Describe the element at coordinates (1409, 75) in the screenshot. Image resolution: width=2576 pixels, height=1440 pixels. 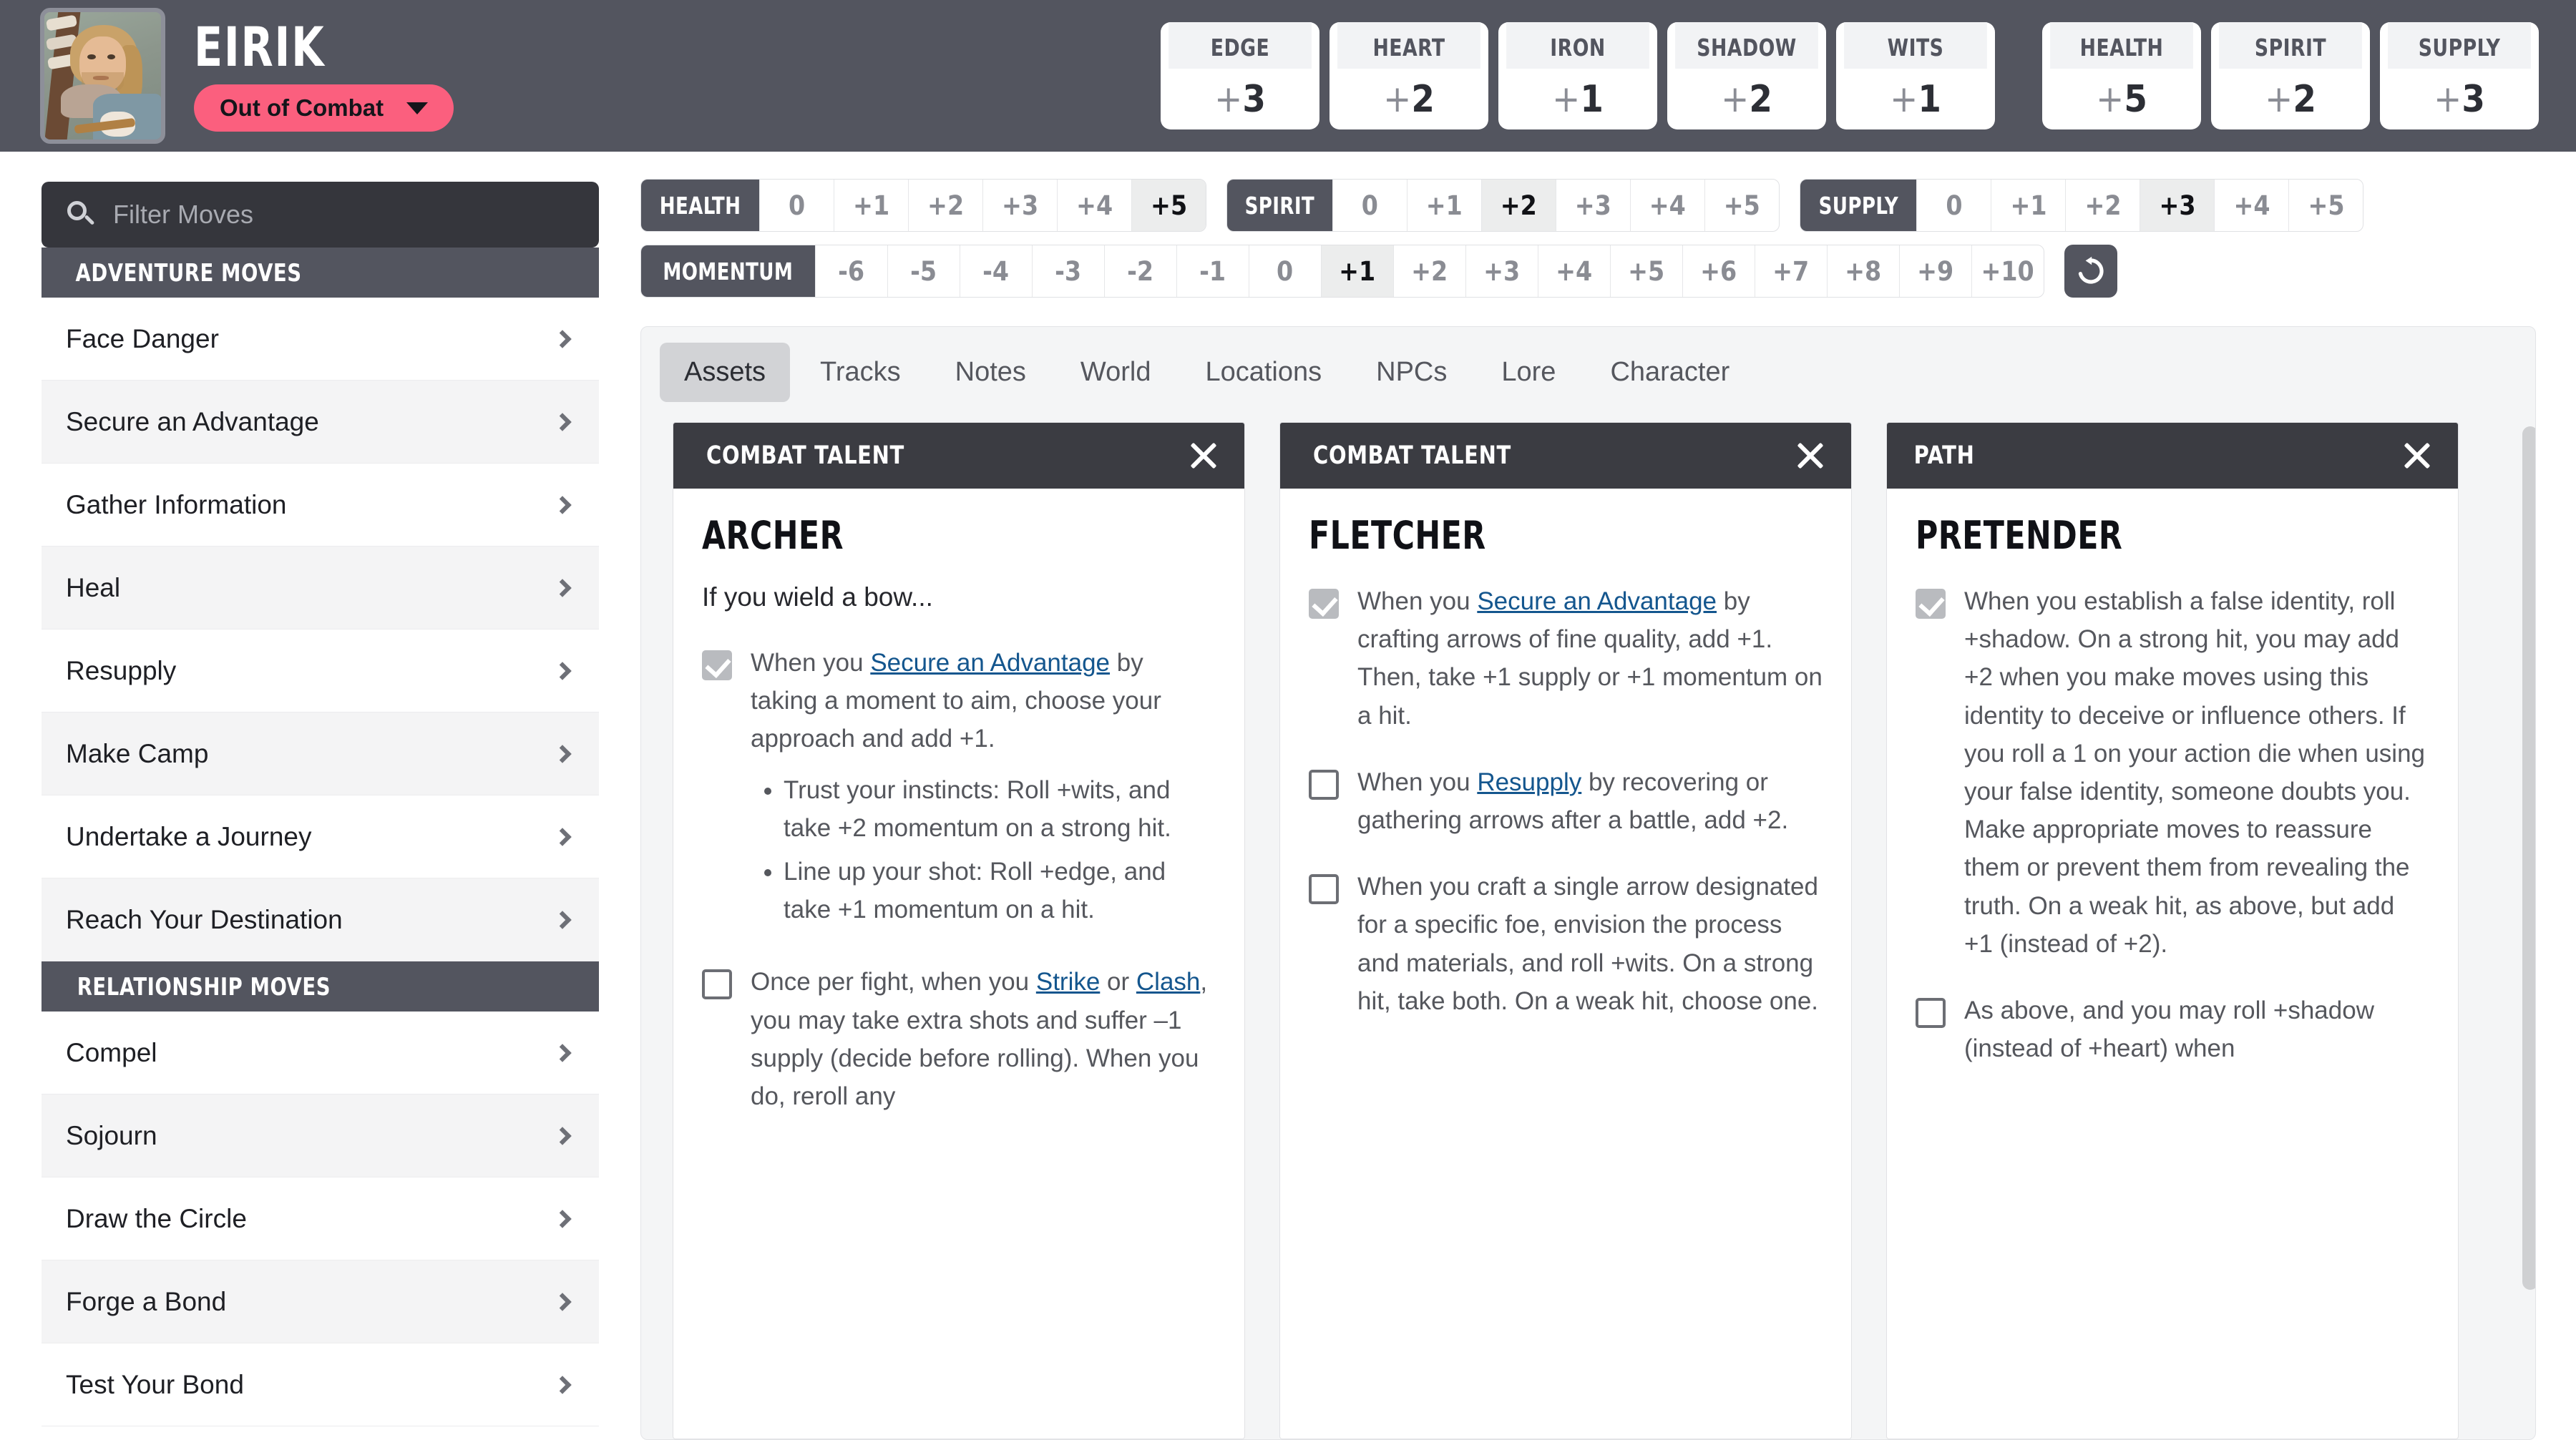
I see `stat-heart: HEART +2` at that location.